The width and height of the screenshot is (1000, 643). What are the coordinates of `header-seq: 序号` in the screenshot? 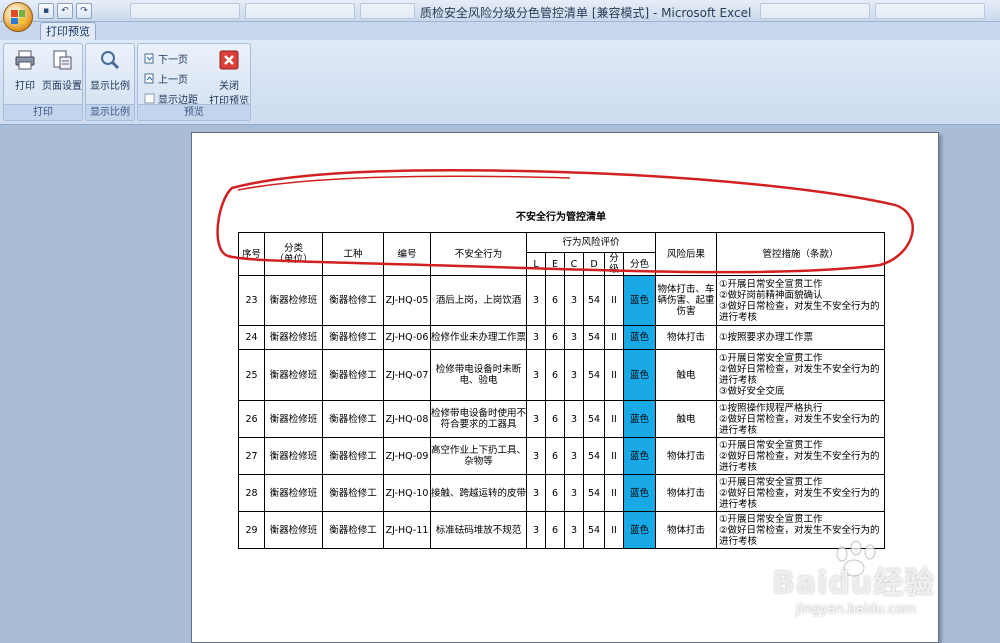 It's located at (251, 254).